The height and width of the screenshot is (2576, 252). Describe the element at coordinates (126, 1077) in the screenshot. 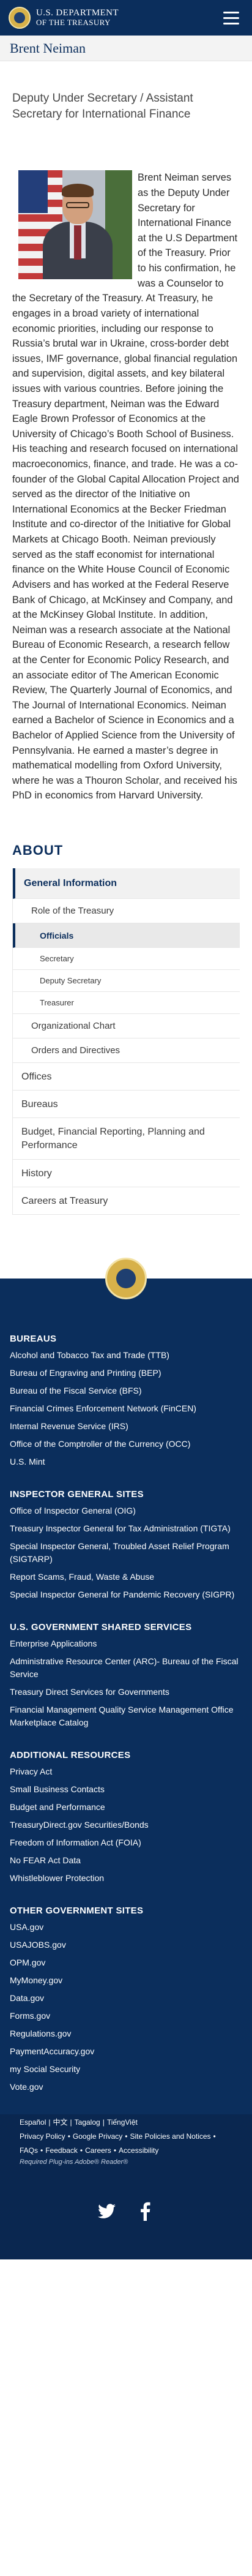

I see `nav-offices: Offices` at that location.